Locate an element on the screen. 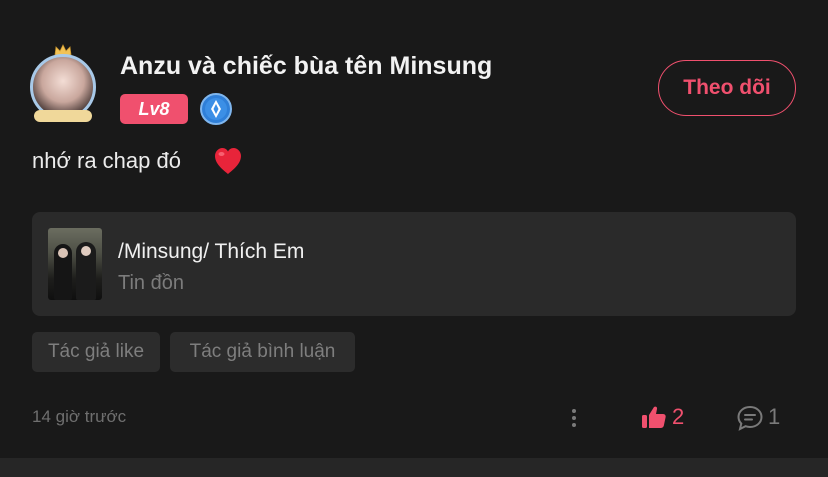  tag-author-comment: Tác giả bình luận is located at coordinates (262, 352).